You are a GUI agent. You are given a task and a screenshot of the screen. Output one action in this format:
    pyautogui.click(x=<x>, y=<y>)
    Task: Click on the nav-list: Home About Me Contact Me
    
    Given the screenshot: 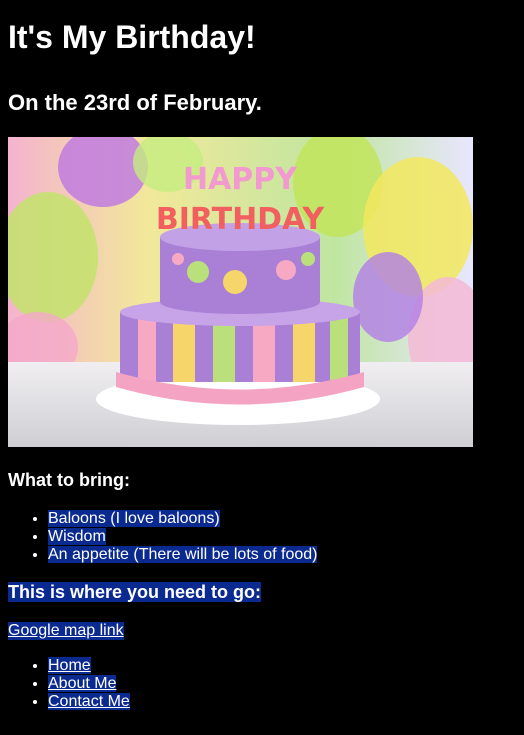 What is the action you would take?
    pyautogui.click(x=262, y=684)
    